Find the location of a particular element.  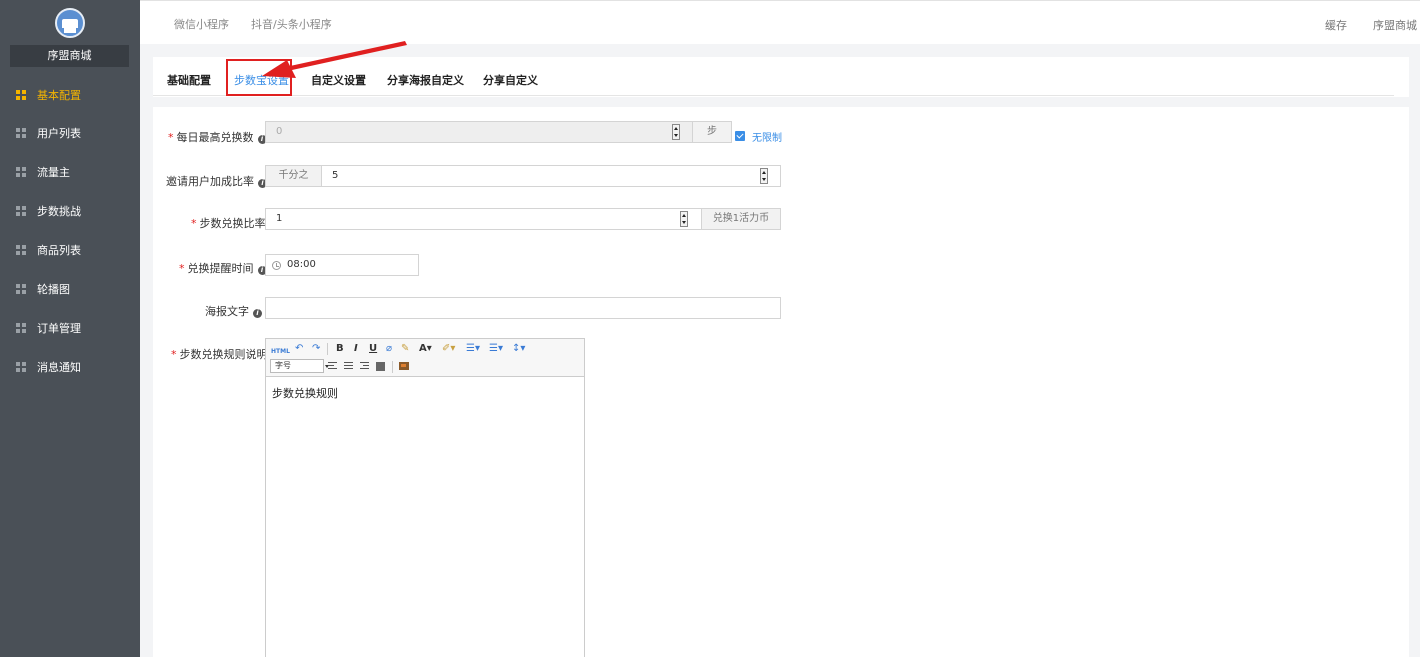

top-link-wechat-miniapp: 微信小程序 is located at coordinates (201, 24).